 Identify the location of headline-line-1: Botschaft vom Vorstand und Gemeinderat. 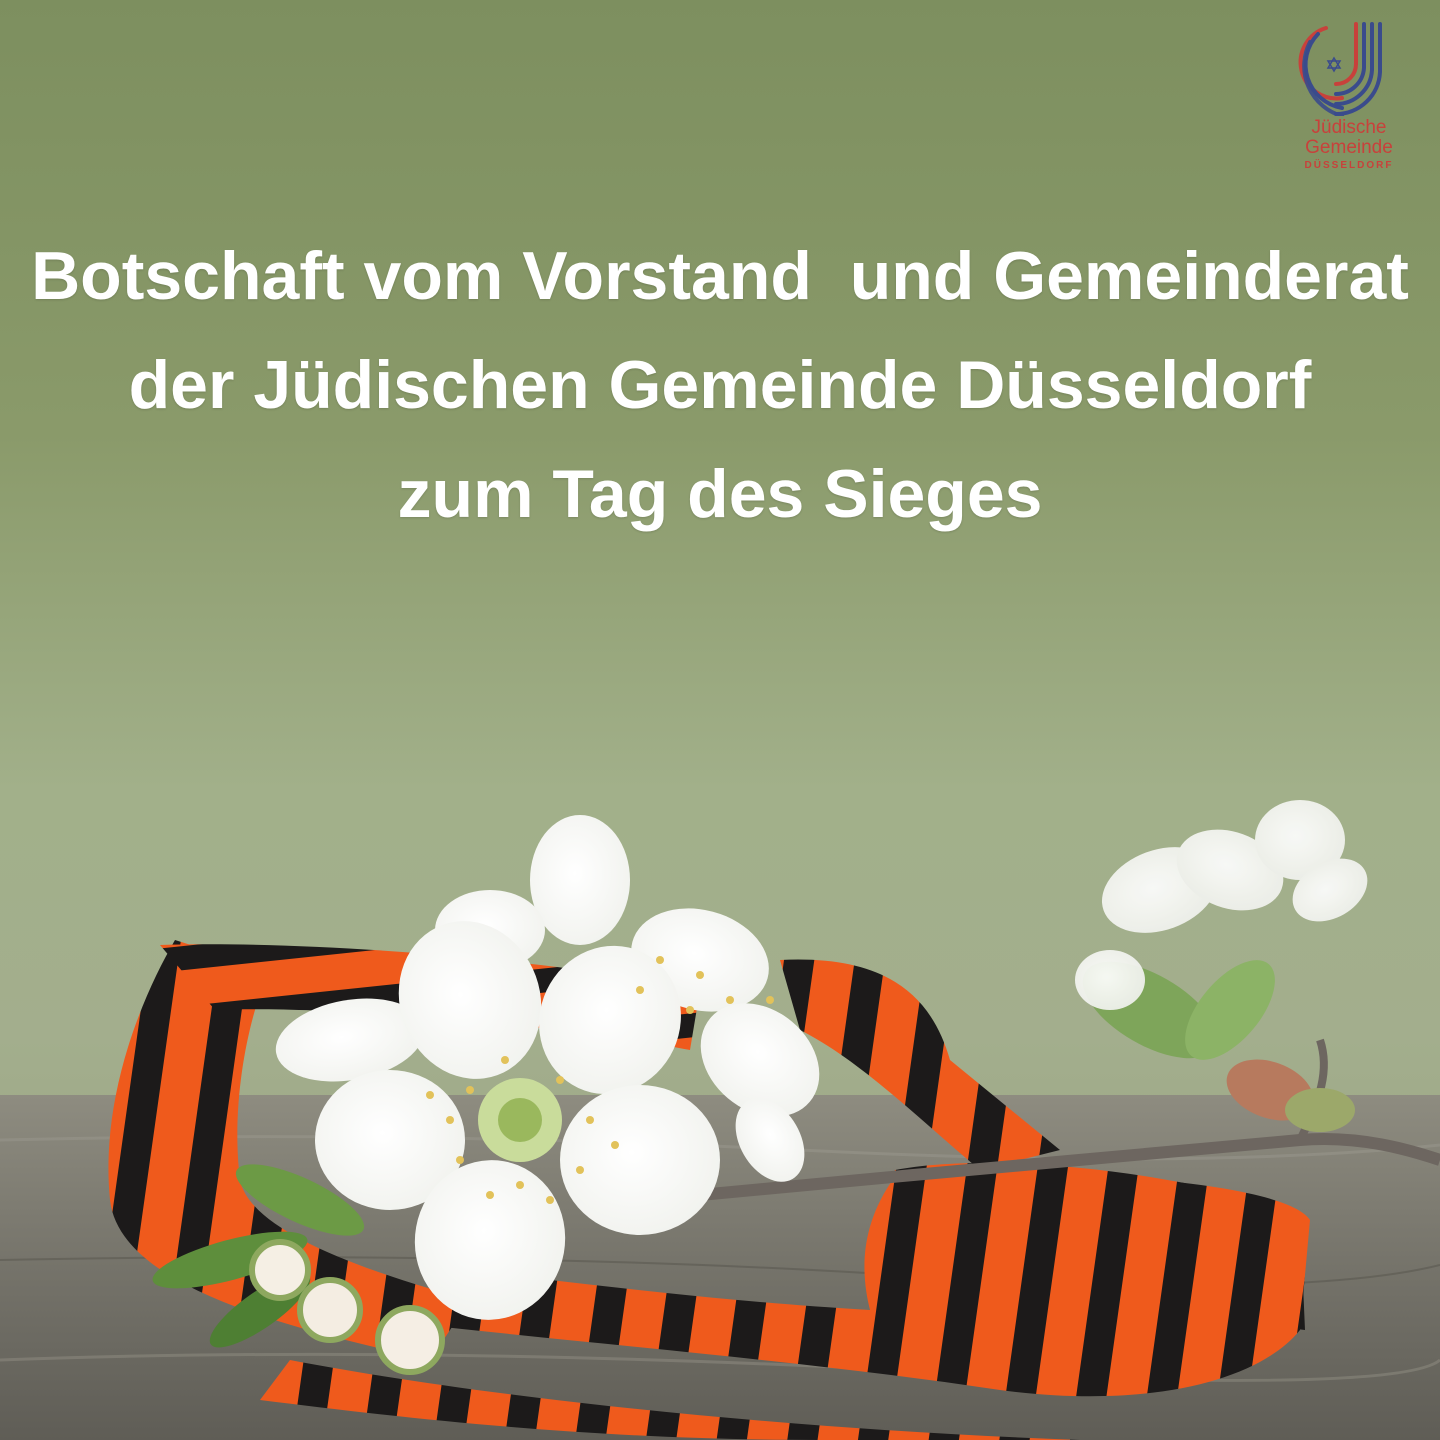
(720, 276).